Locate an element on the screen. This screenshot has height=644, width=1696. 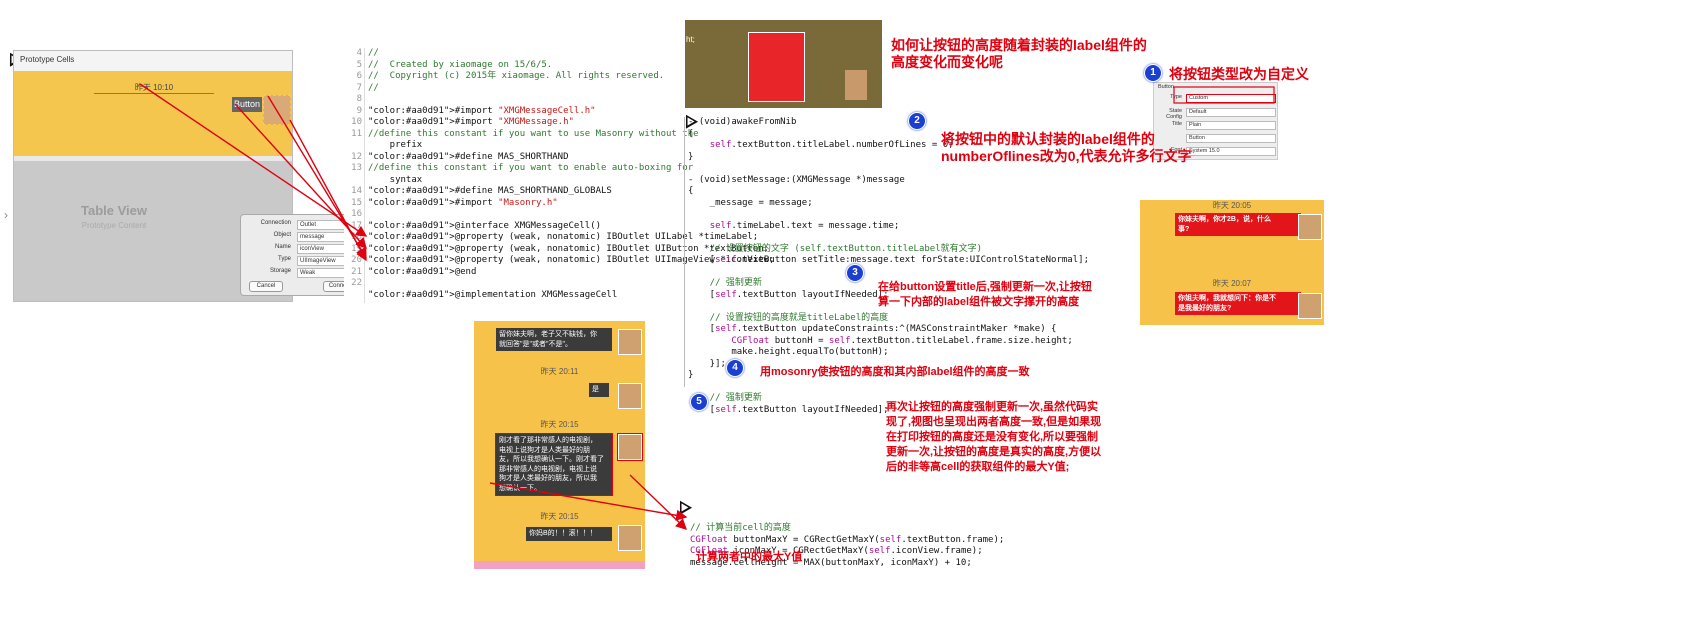
arrow-iconmaxy is located at coordinates (658, 502).